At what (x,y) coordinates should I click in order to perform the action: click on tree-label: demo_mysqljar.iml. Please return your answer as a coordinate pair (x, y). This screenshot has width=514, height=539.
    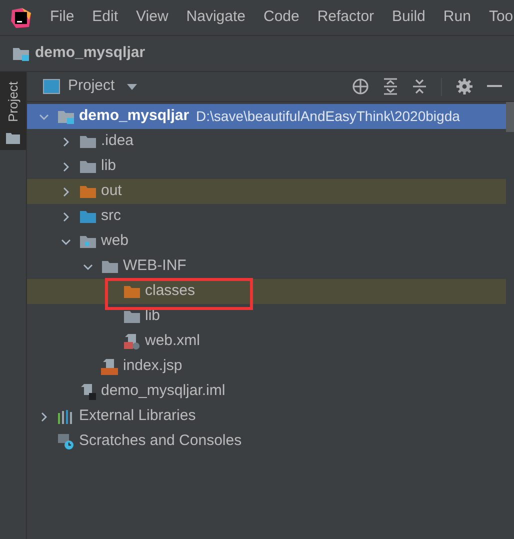
    Looking at the image, I should click on (163, 391).